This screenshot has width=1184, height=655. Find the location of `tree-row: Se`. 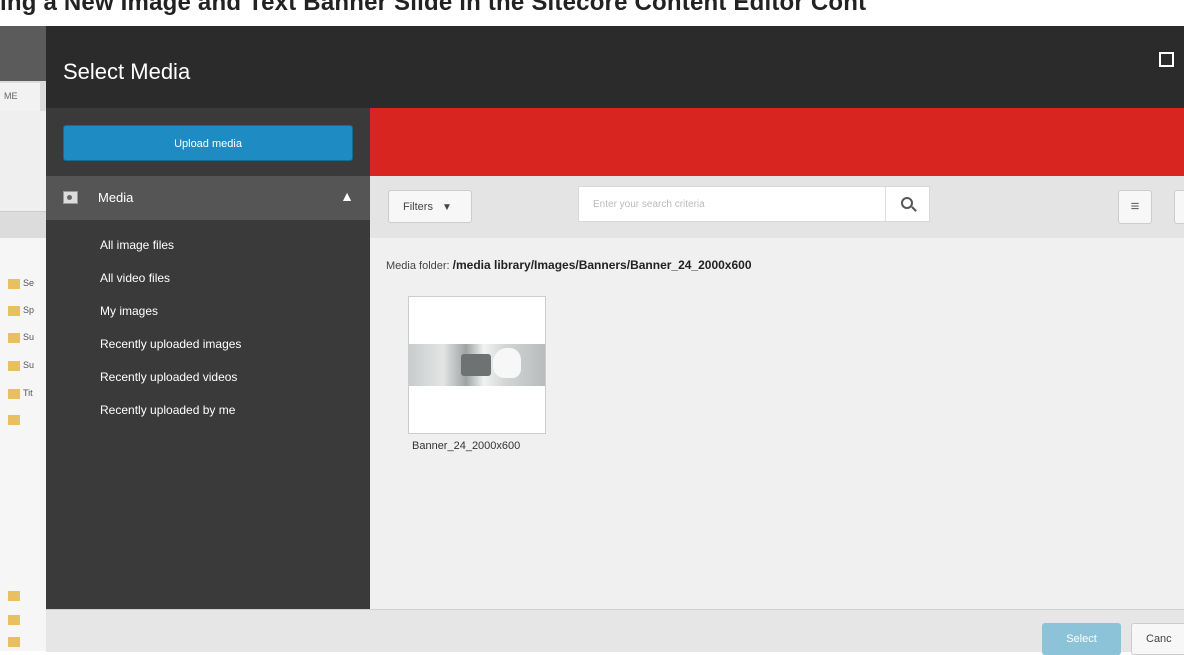

tree-row: Se is located at coordinates (27, 285).